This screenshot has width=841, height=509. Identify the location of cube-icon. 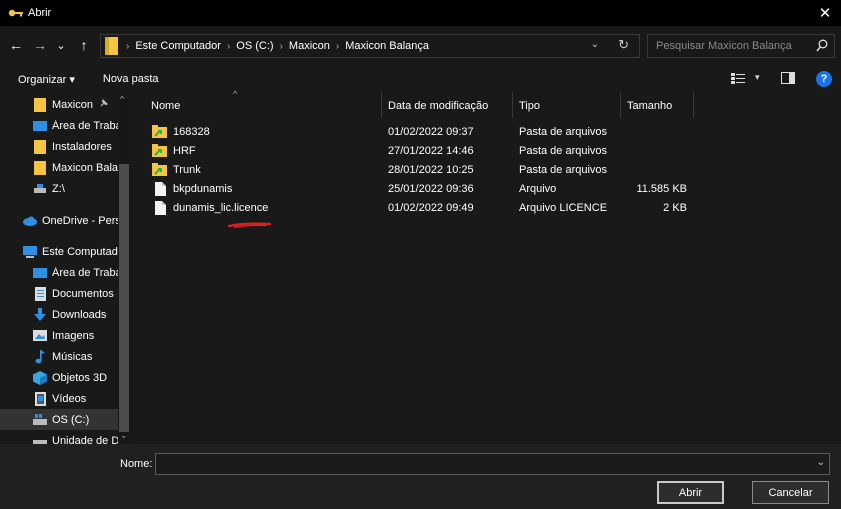
(40, 377).